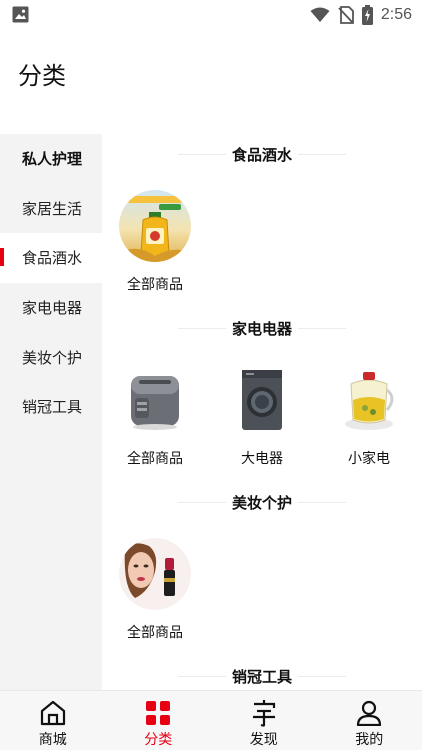  I want to click on section-title-text: 美妆个护, so click(261, 503).